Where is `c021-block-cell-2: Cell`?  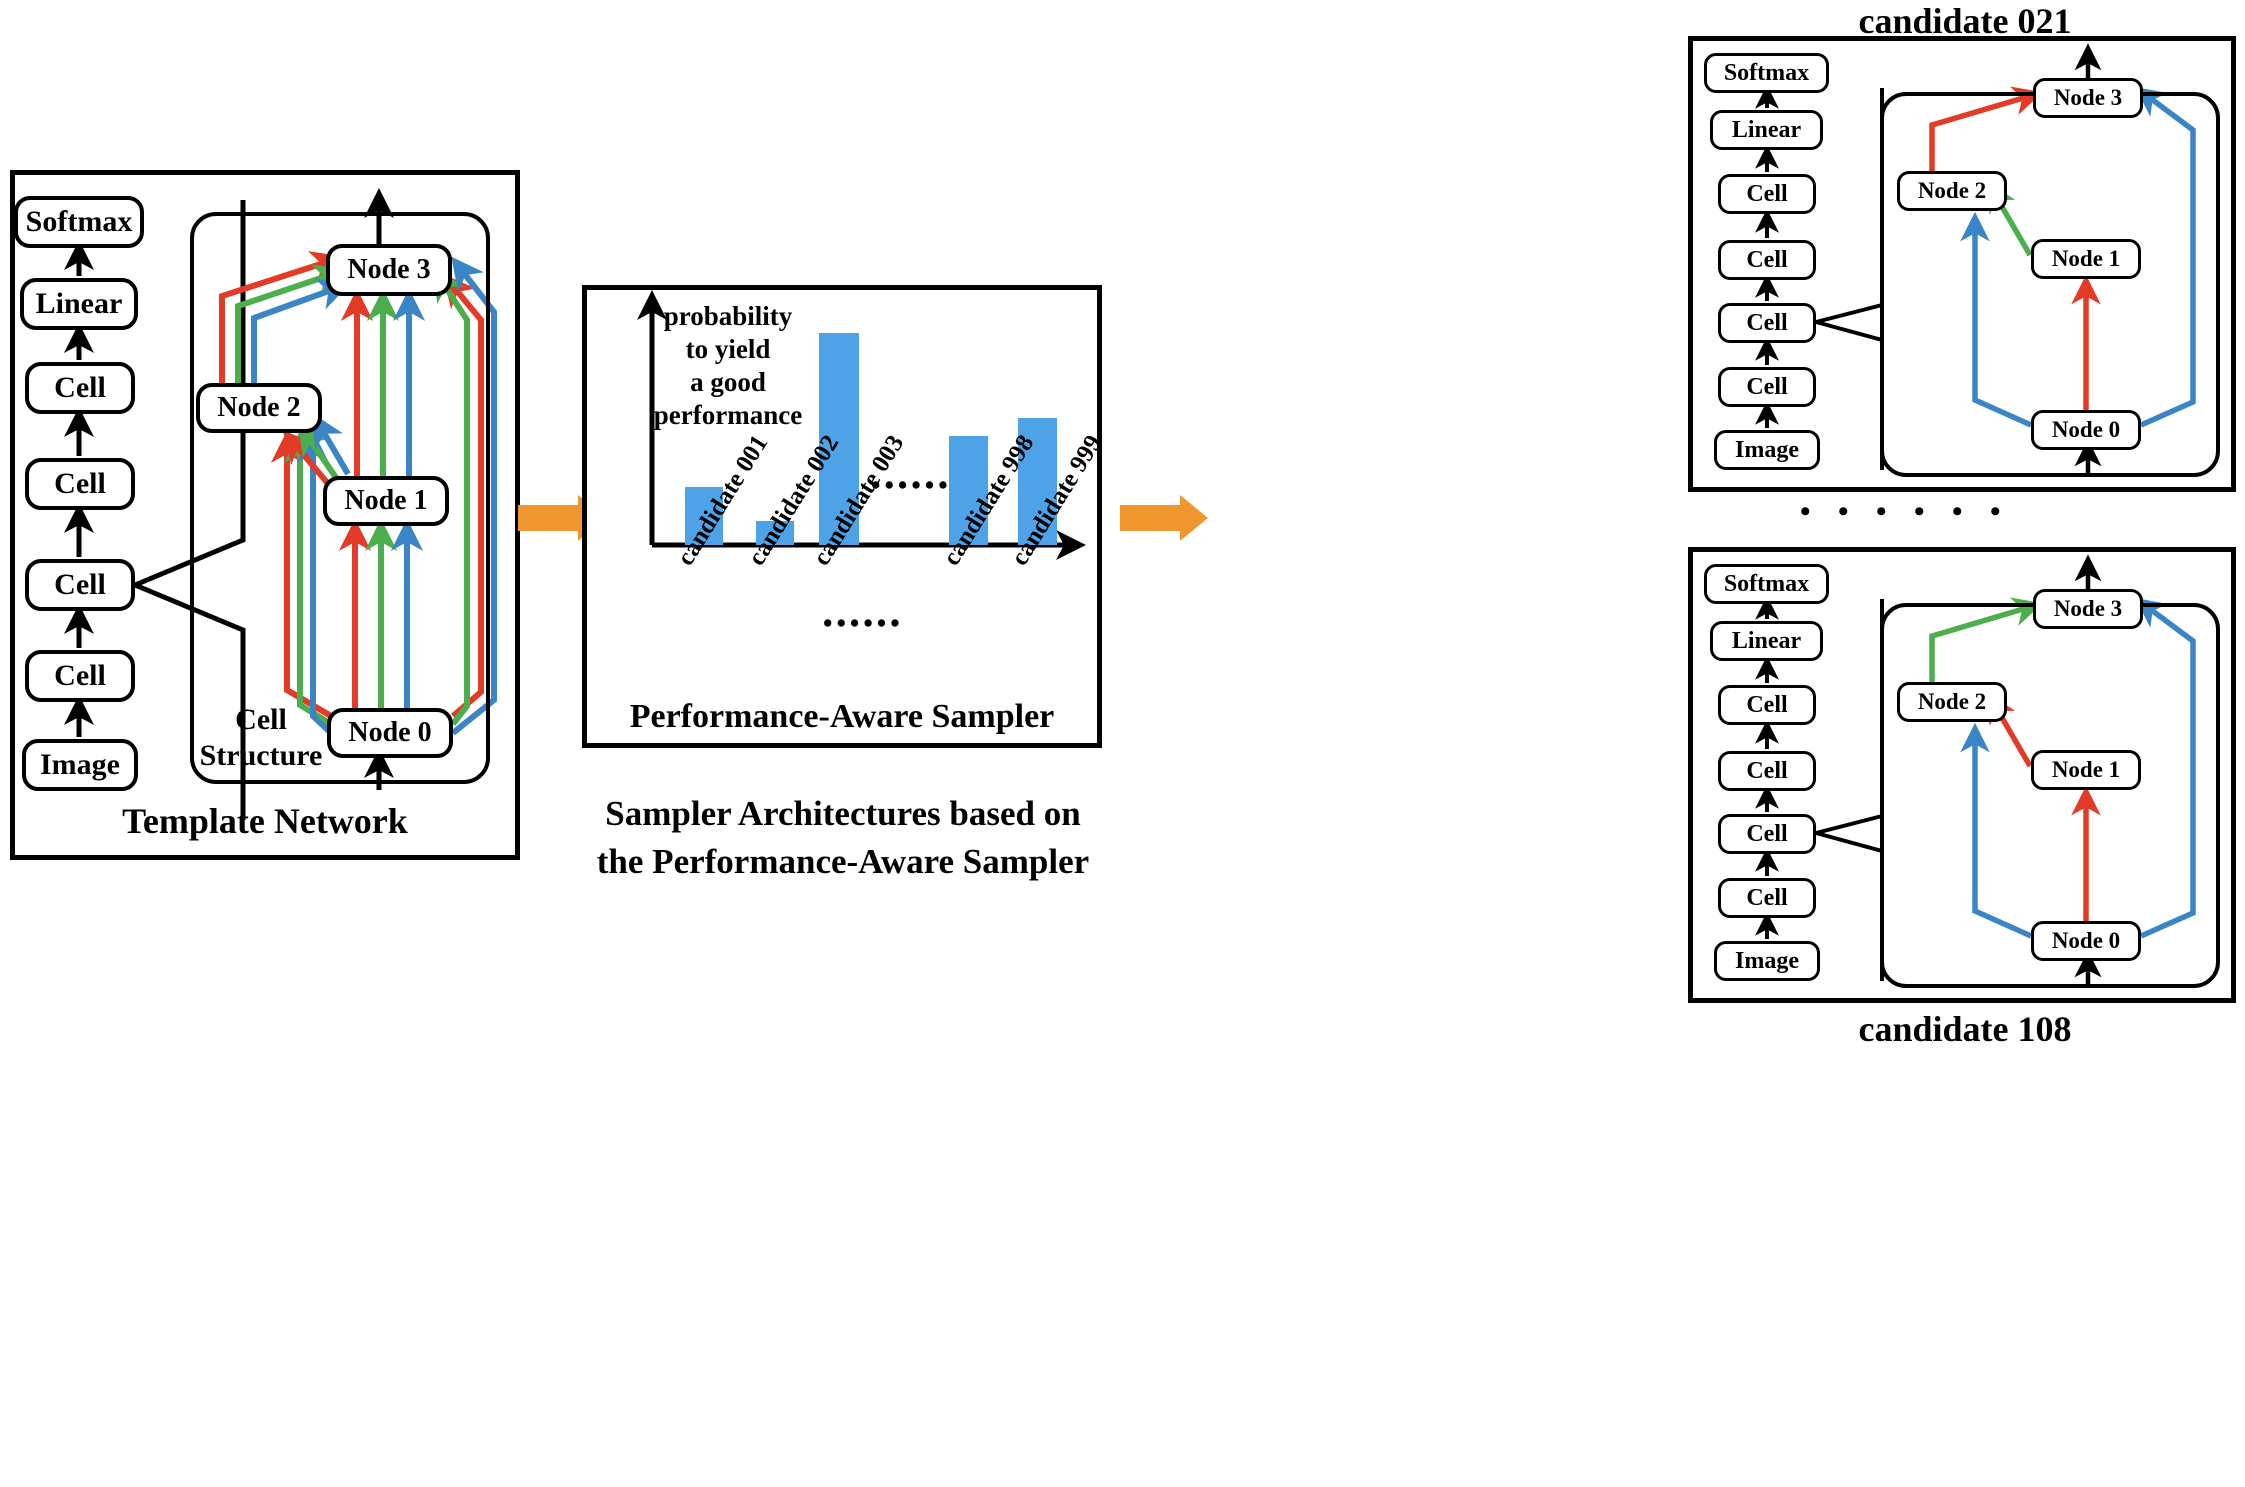
c021-block-cell-2: Cell is located at coordinates (1767, 323).